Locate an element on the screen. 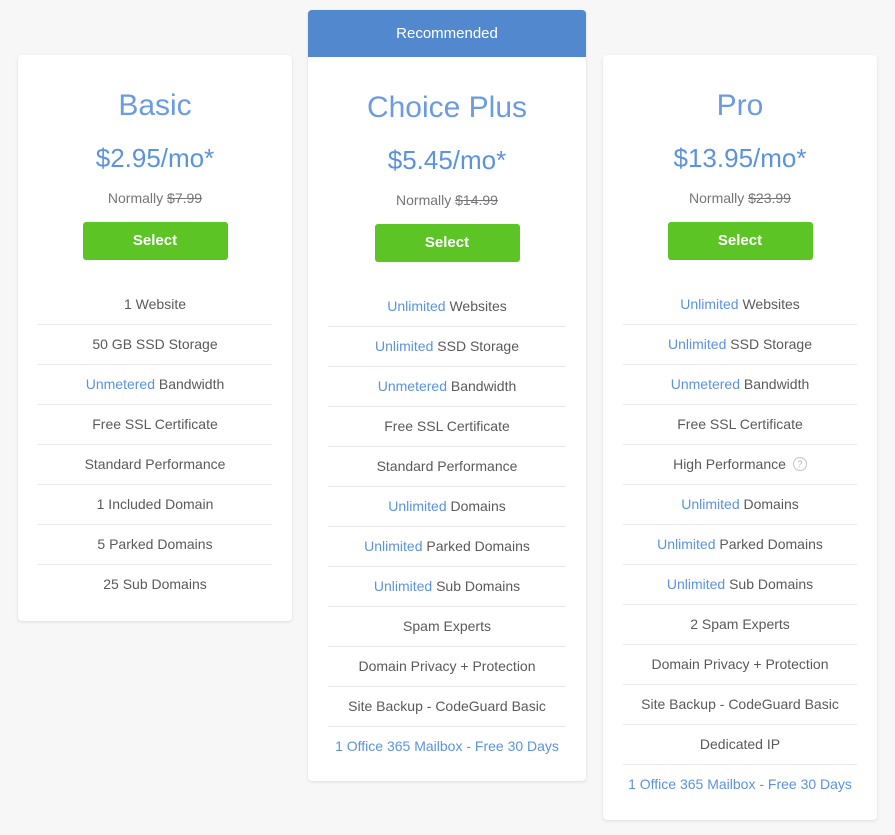 The height and width of the screenshot is (835, 895). feature-label: Spam Experts is located at coordinates (447, 626).